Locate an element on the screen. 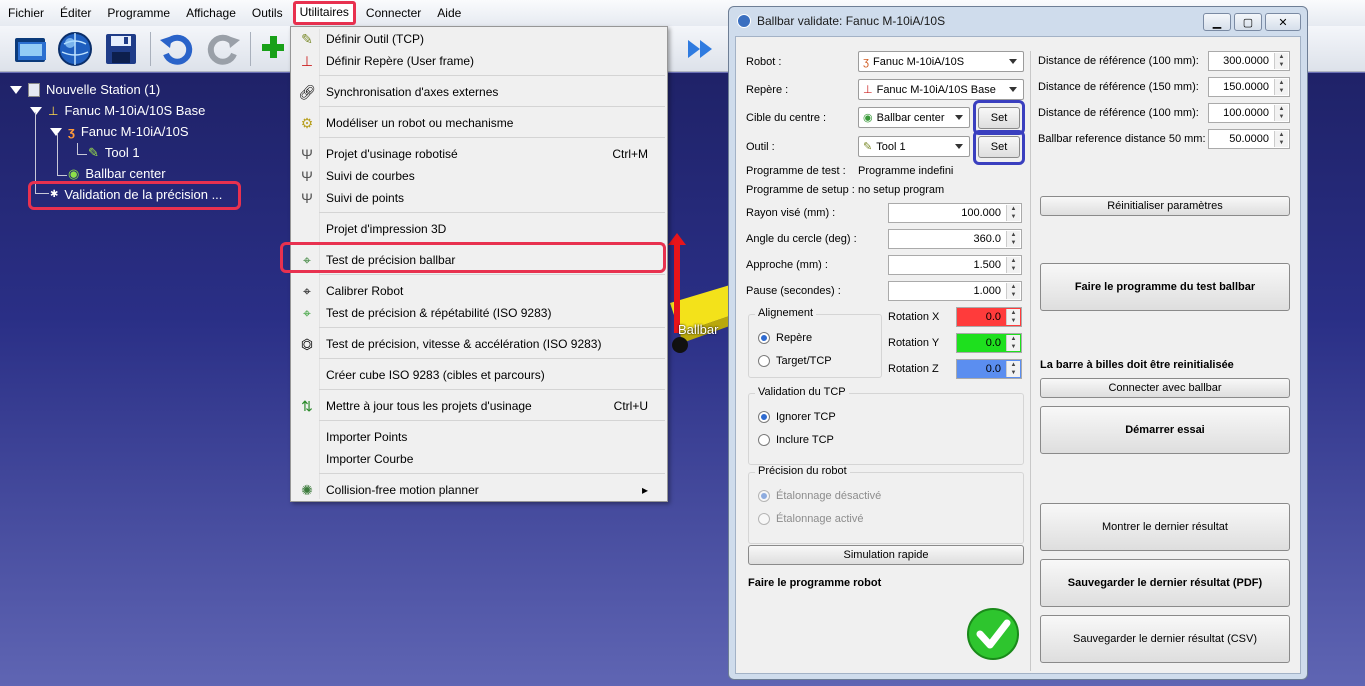 The width and height of the screenshot is (1365, 686). menu-aide: Aide is located at coordinates (449, 13).